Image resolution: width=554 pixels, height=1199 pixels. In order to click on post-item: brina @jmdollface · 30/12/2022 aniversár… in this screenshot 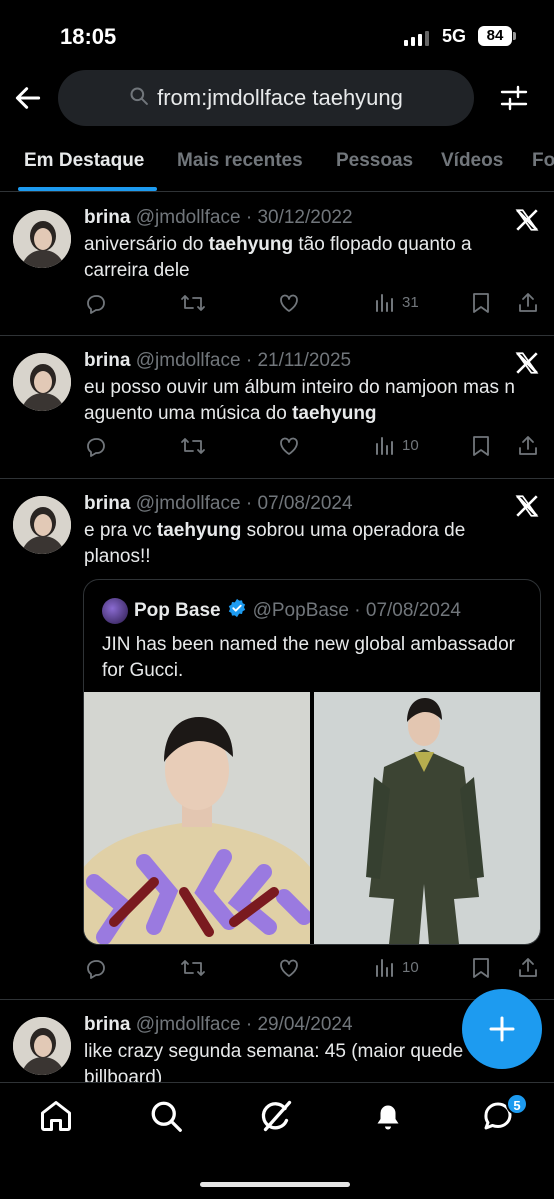, I will do `click(277, 264)`.